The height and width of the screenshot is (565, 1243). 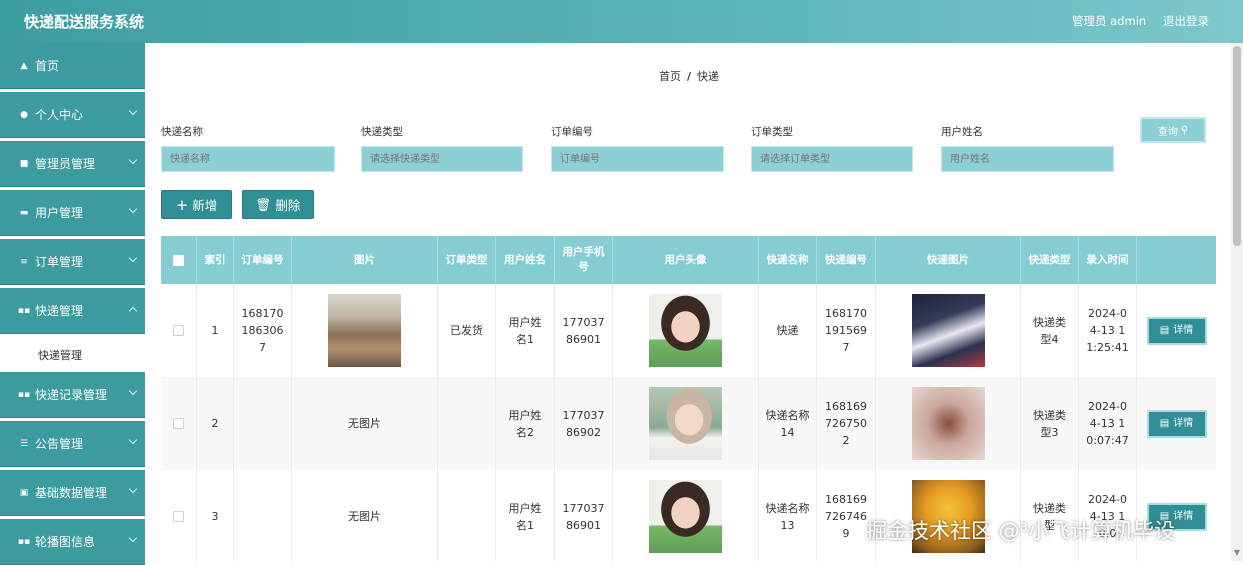 What do you see at coordinates (382, 132) in the screenshot?
I see `filter-label-express-type: 快递类型` at bounding box center [382, 132].